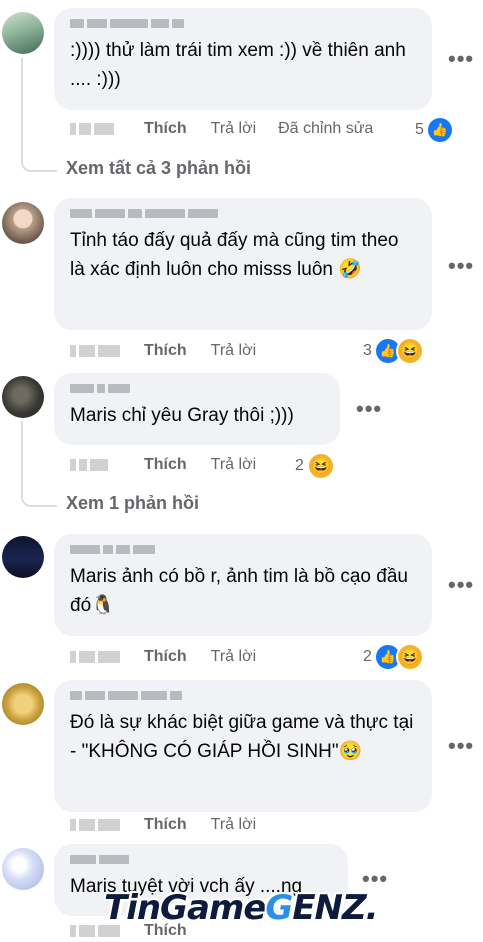  I want to click on comment-bubble: Maris chỉ yêu Gray thôi ;))), so click(197, 409).